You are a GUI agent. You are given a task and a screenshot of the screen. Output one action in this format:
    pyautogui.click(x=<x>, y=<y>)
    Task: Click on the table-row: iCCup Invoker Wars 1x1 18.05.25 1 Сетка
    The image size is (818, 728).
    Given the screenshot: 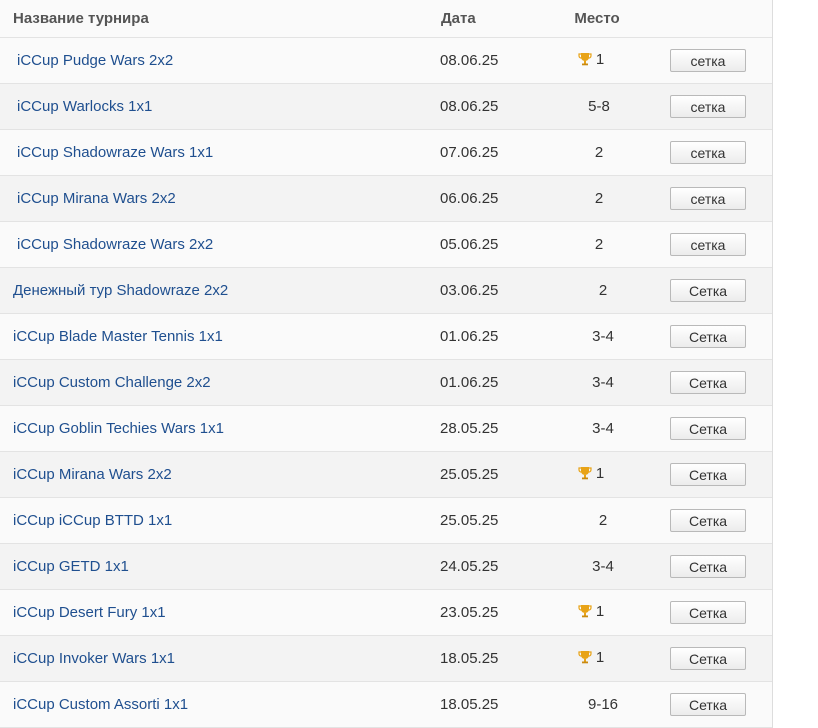 What is the action you would take?
    pyautogui.click(x=386, y=659)
    